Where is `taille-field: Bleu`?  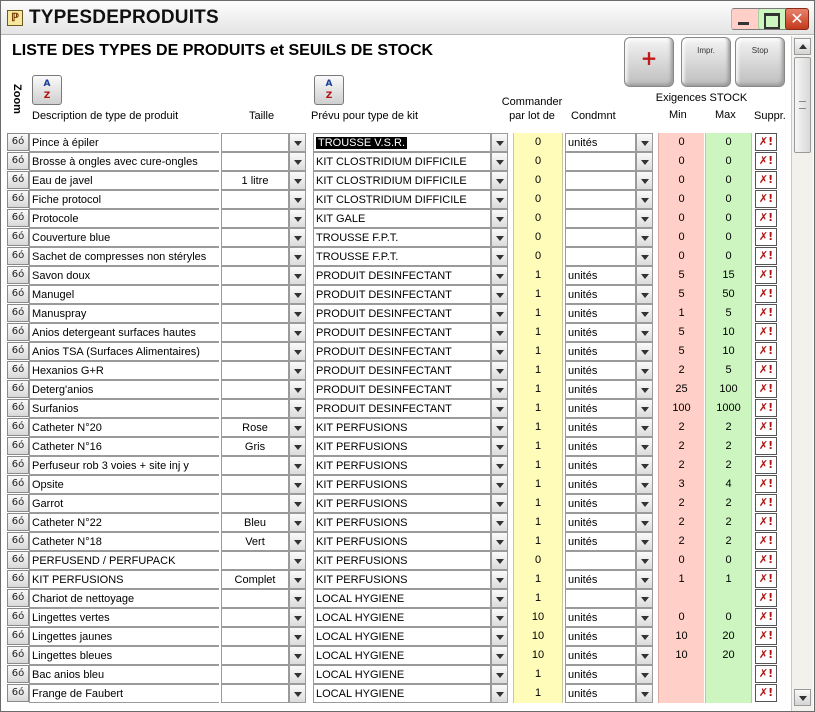
taille-field: Bleu is located at coordinates (255, 522).